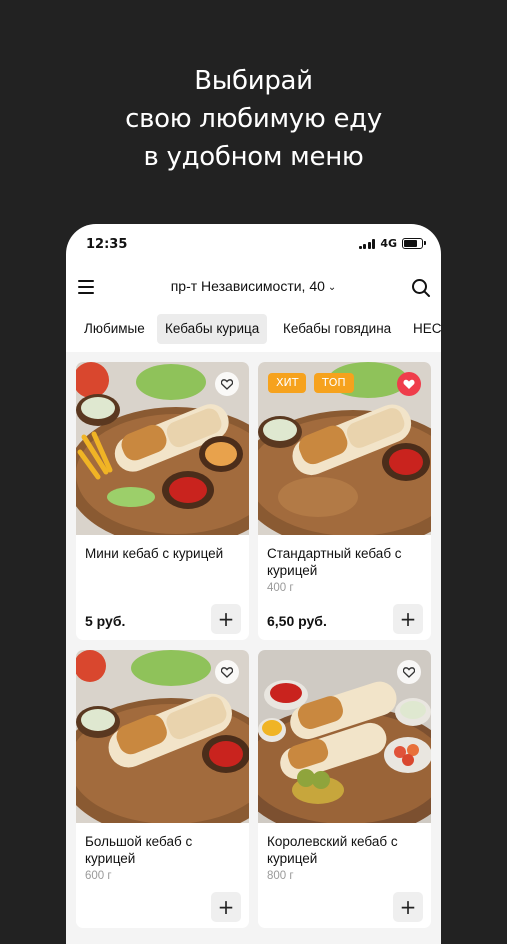 The image size is (507, 944). Describe the element at coordinates (107, 244) in the screenshot. I see `status-time: 12:35` at that location.